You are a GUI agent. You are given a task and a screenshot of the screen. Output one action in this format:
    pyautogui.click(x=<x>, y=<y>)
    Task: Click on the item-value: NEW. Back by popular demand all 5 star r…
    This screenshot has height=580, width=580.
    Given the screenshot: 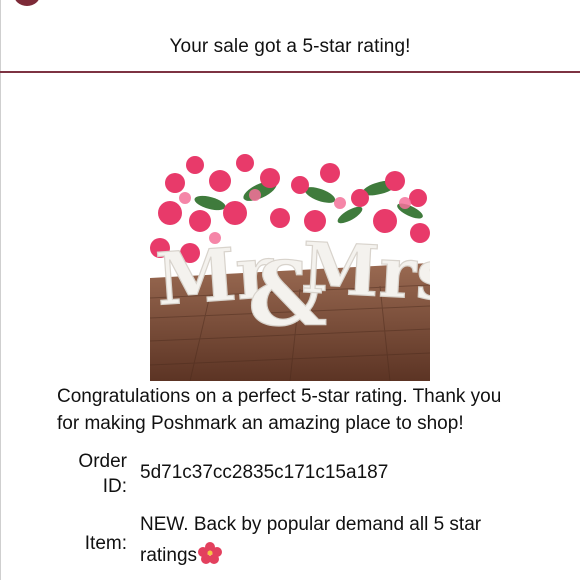 What is the action you would take?
    pyautogui.click(x=340, y=541)
    